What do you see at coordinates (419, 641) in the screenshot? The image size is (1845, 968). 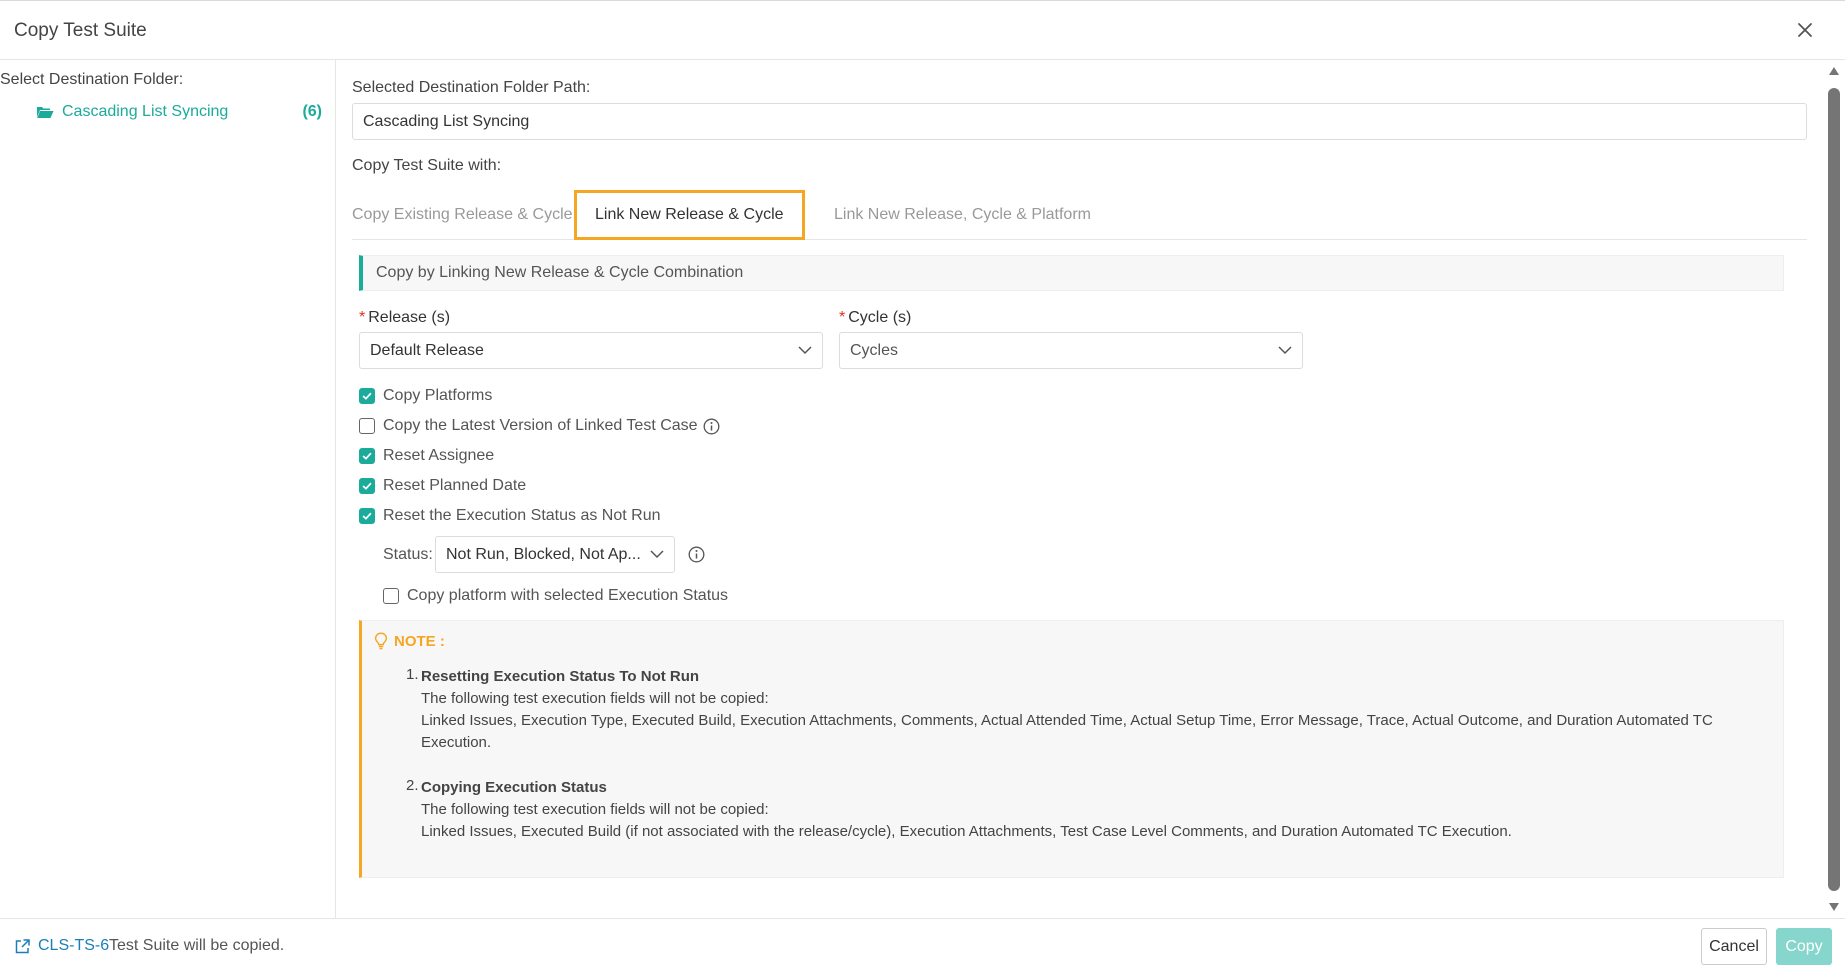 I see `note-title: NOTE :` at bounding box center [419, 641].